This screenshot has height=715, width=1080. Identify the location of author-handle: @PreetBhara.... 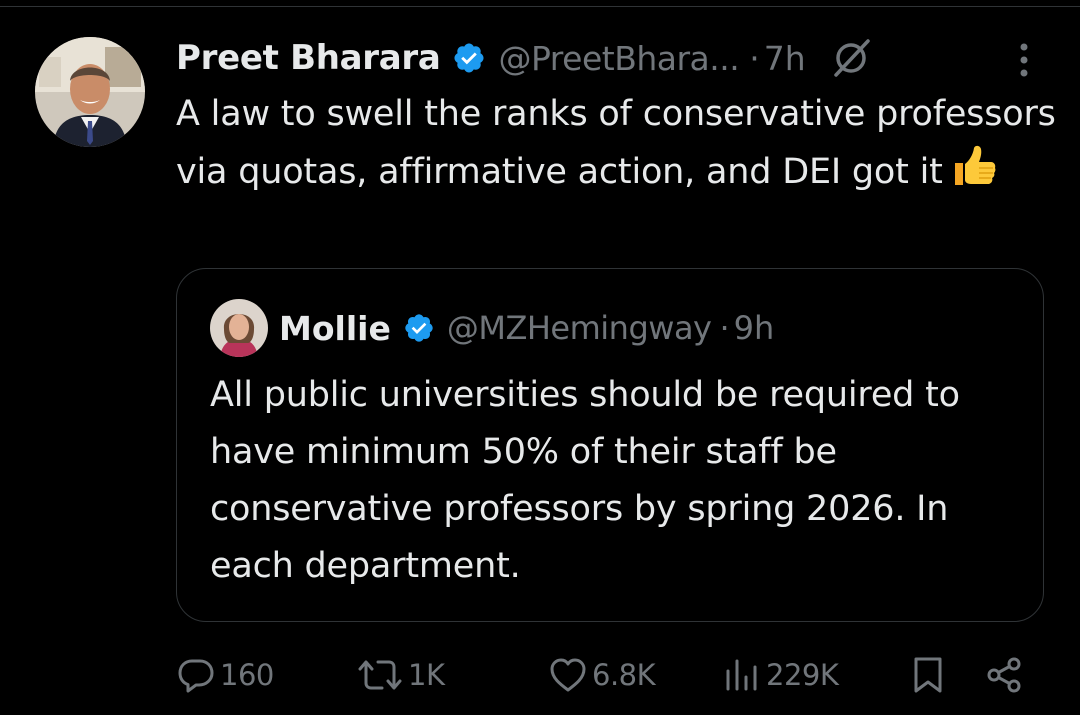
(618, 58).